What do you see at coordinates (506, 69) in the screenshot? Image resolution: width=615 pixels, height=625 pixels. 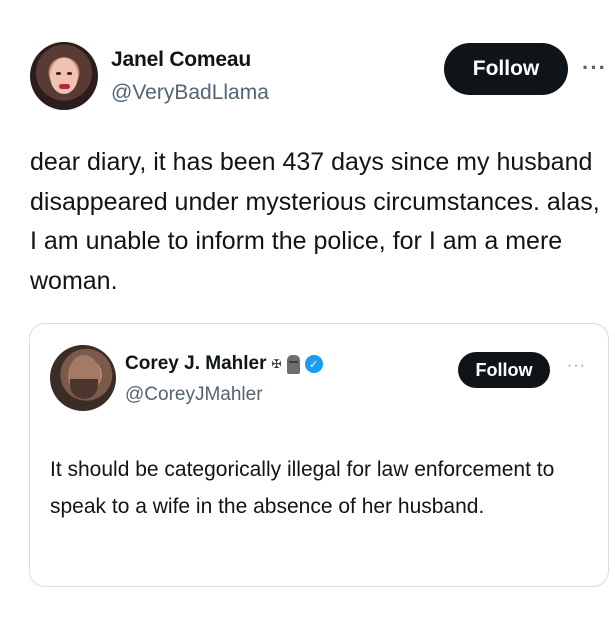 I see `follow-button: Follow` at bounding box center [506, 69].